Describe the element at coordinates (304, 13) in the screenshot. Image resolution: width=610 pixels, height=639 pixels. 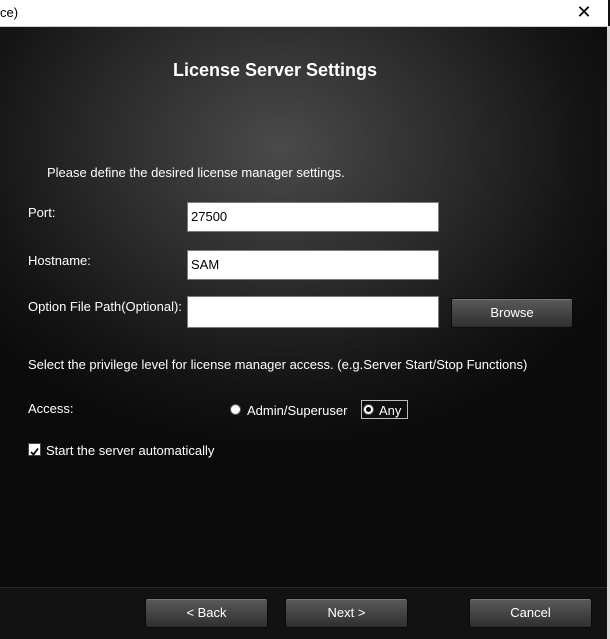
I see `title-bar: ce) ✕` at that location.